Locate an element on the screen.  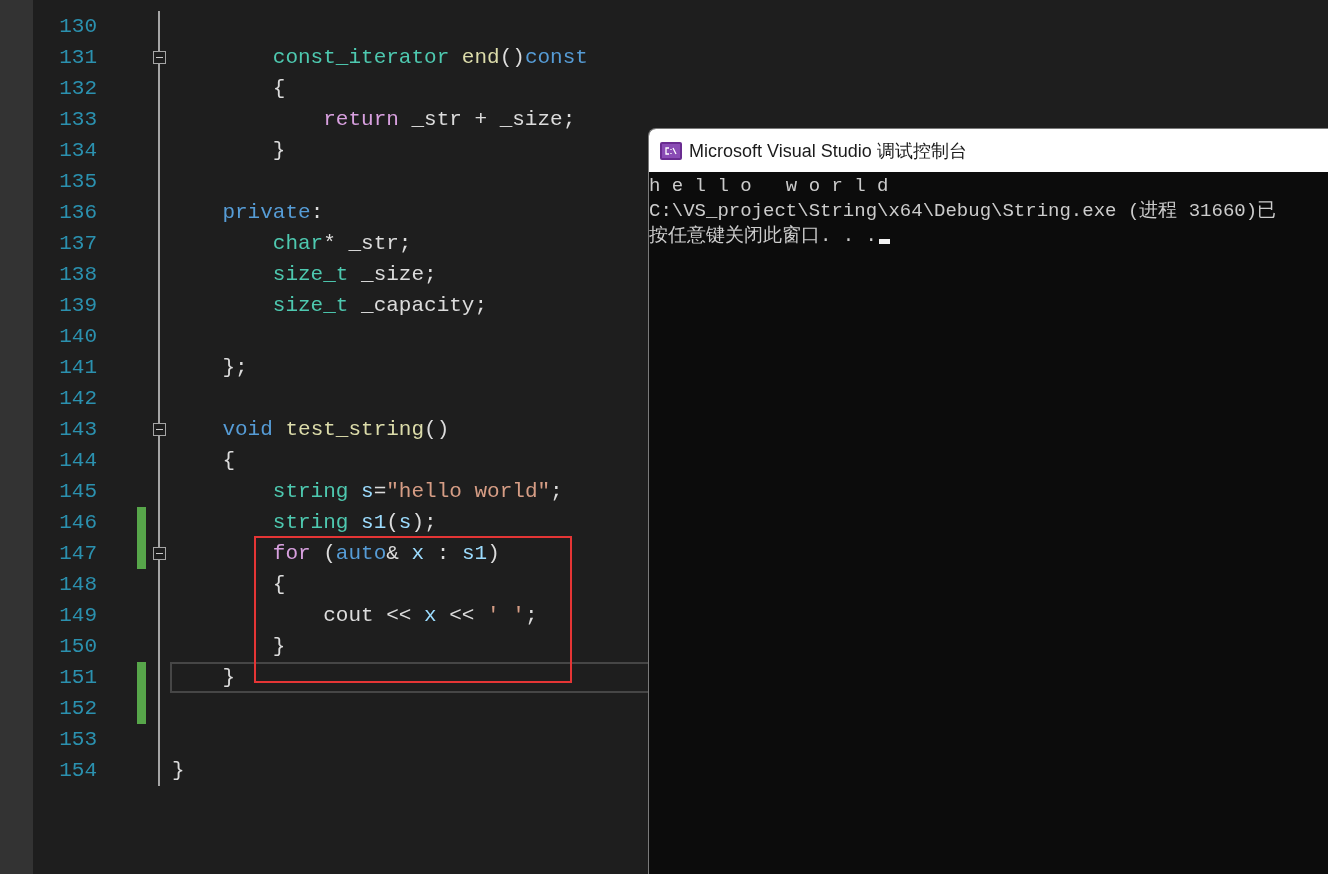
code-line: size_t _size; is located at coordinates (354, 274).